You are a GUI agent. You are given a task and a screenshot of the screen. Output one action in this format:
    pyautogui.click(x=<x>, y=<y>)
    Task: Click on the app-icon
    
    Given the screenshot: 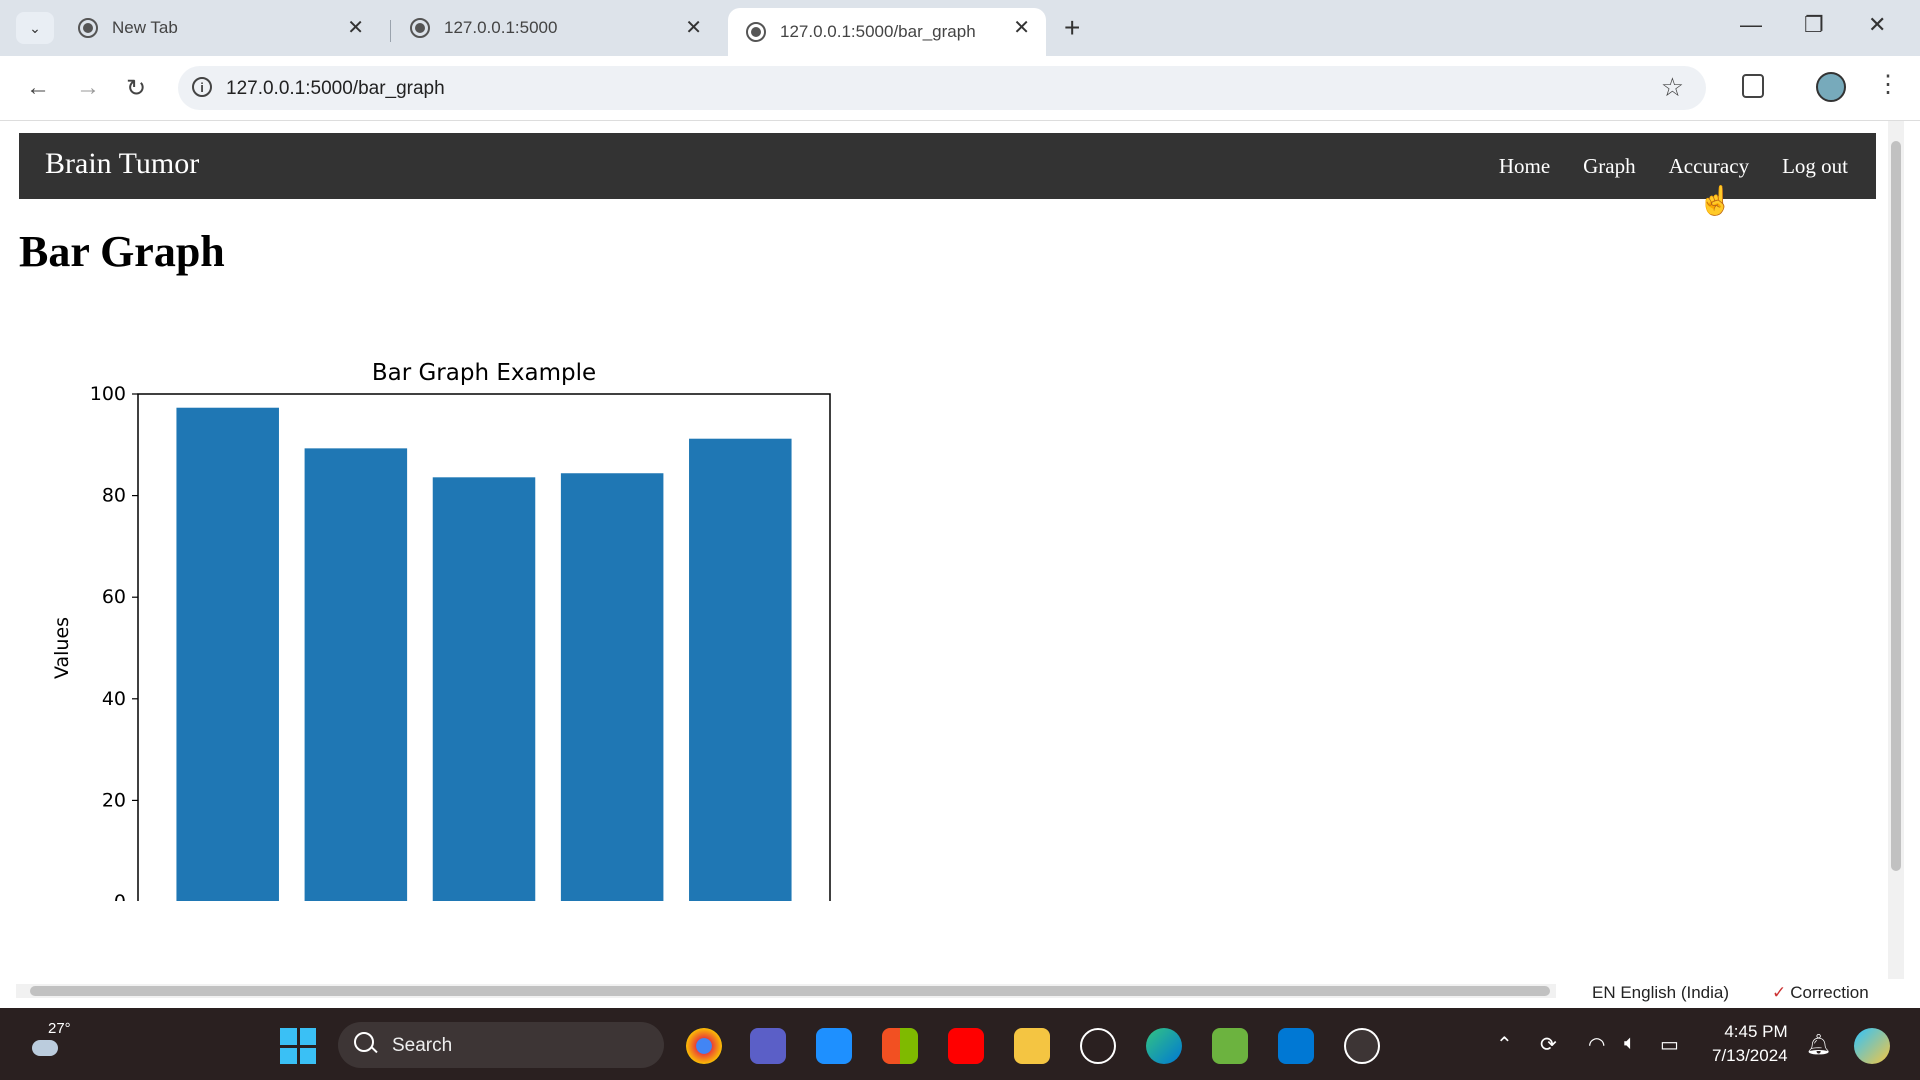 What is the action you would take?
    pyautogui.click(x=834, y=1046)
    